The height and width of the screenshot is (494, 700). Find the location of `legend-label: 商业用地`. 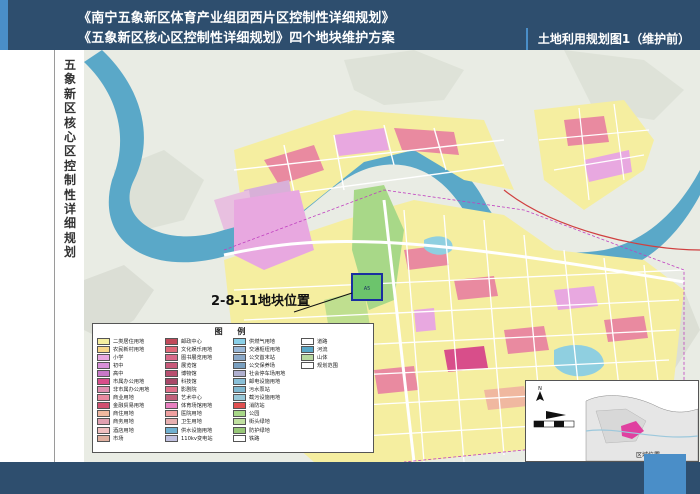

legend-label: 商业用地 is located at coordinates (123, 398).